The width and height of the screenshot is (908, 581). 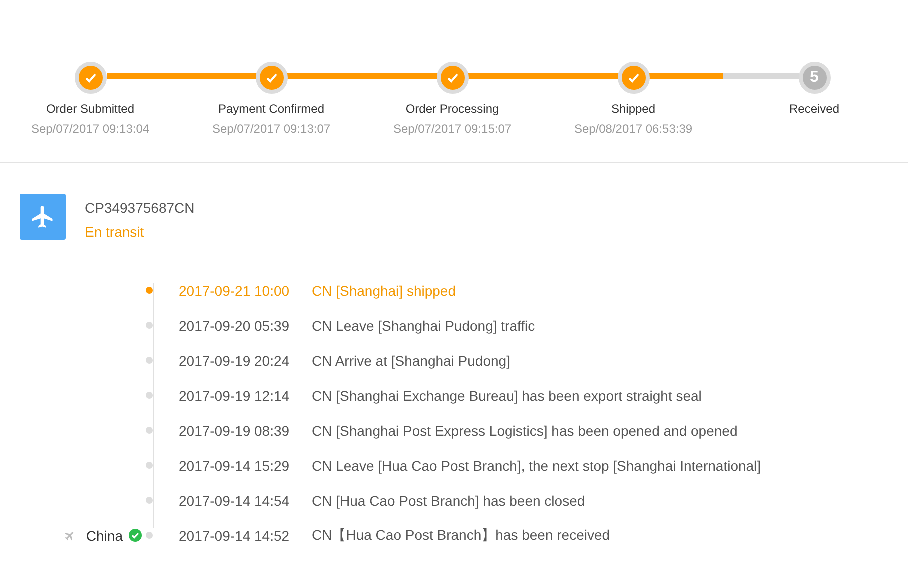 I want to click on event-time: 2017-09-14 14:54, so click(x=235, y=500).